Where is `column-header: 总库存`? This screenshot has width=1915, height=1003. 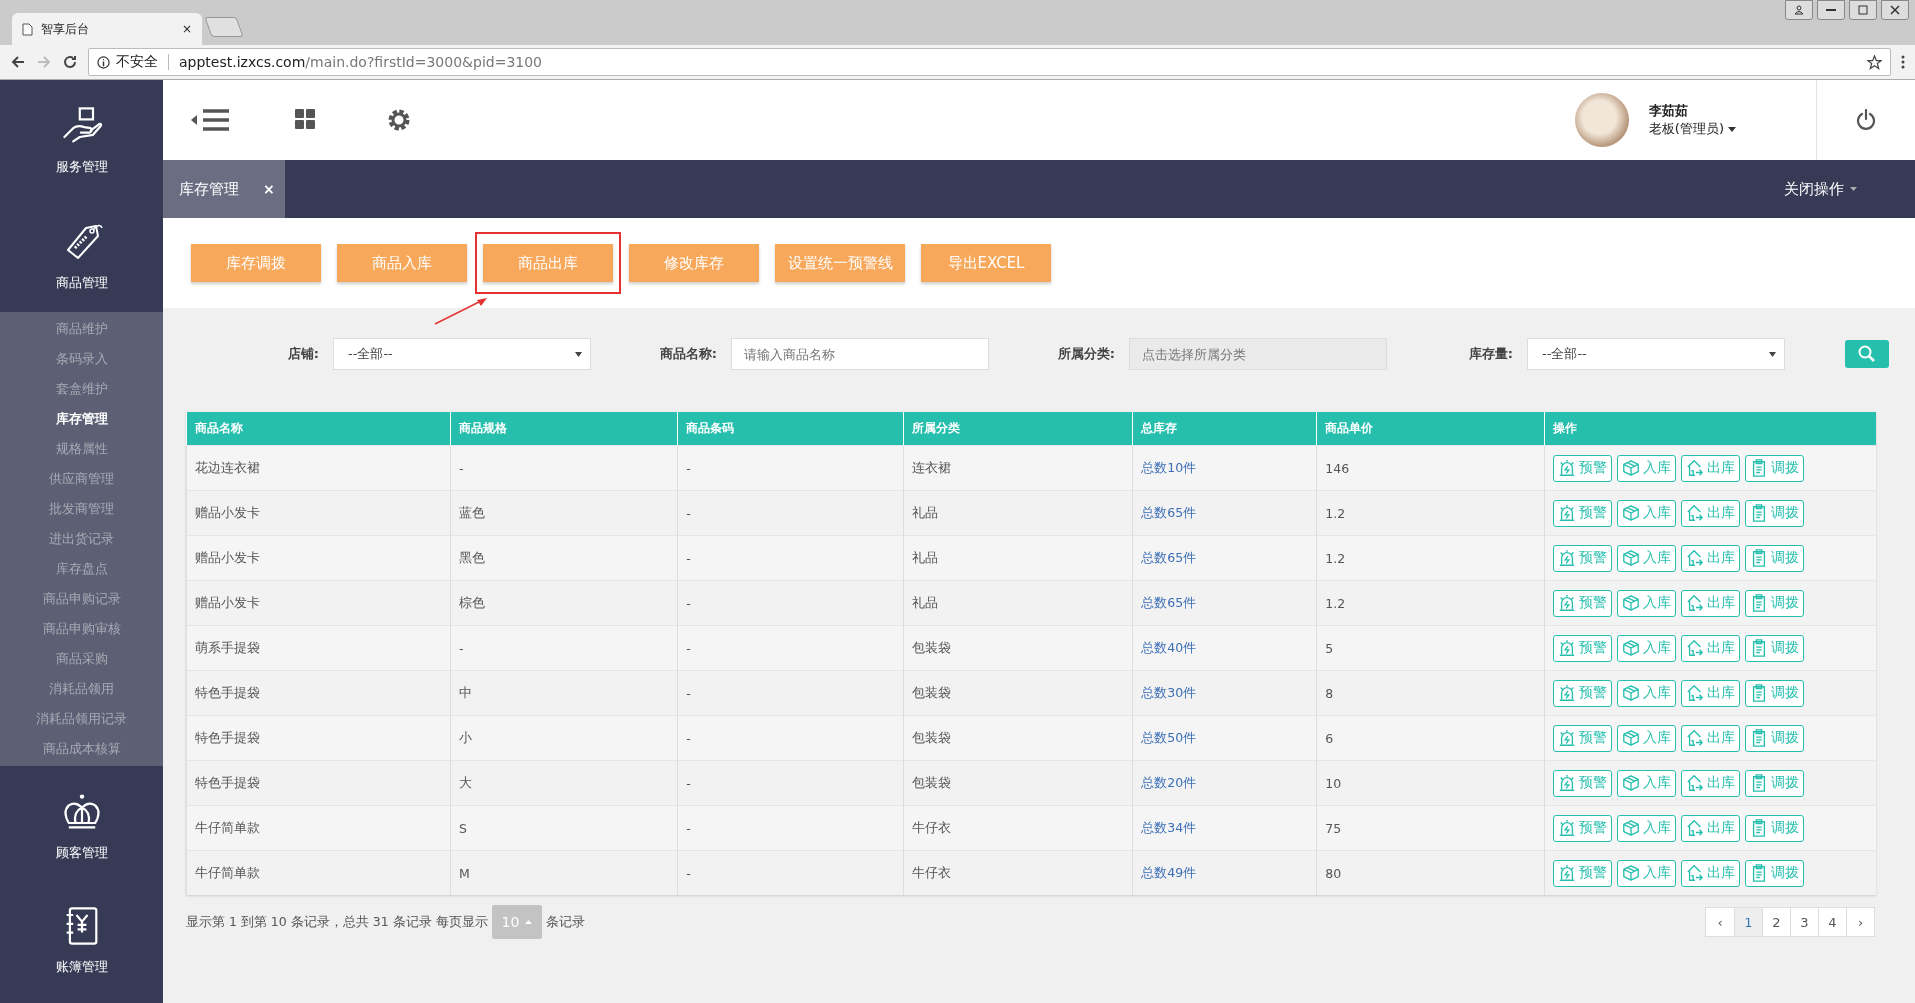
column-header: 总库存 is located at coordinates (1224, 429).